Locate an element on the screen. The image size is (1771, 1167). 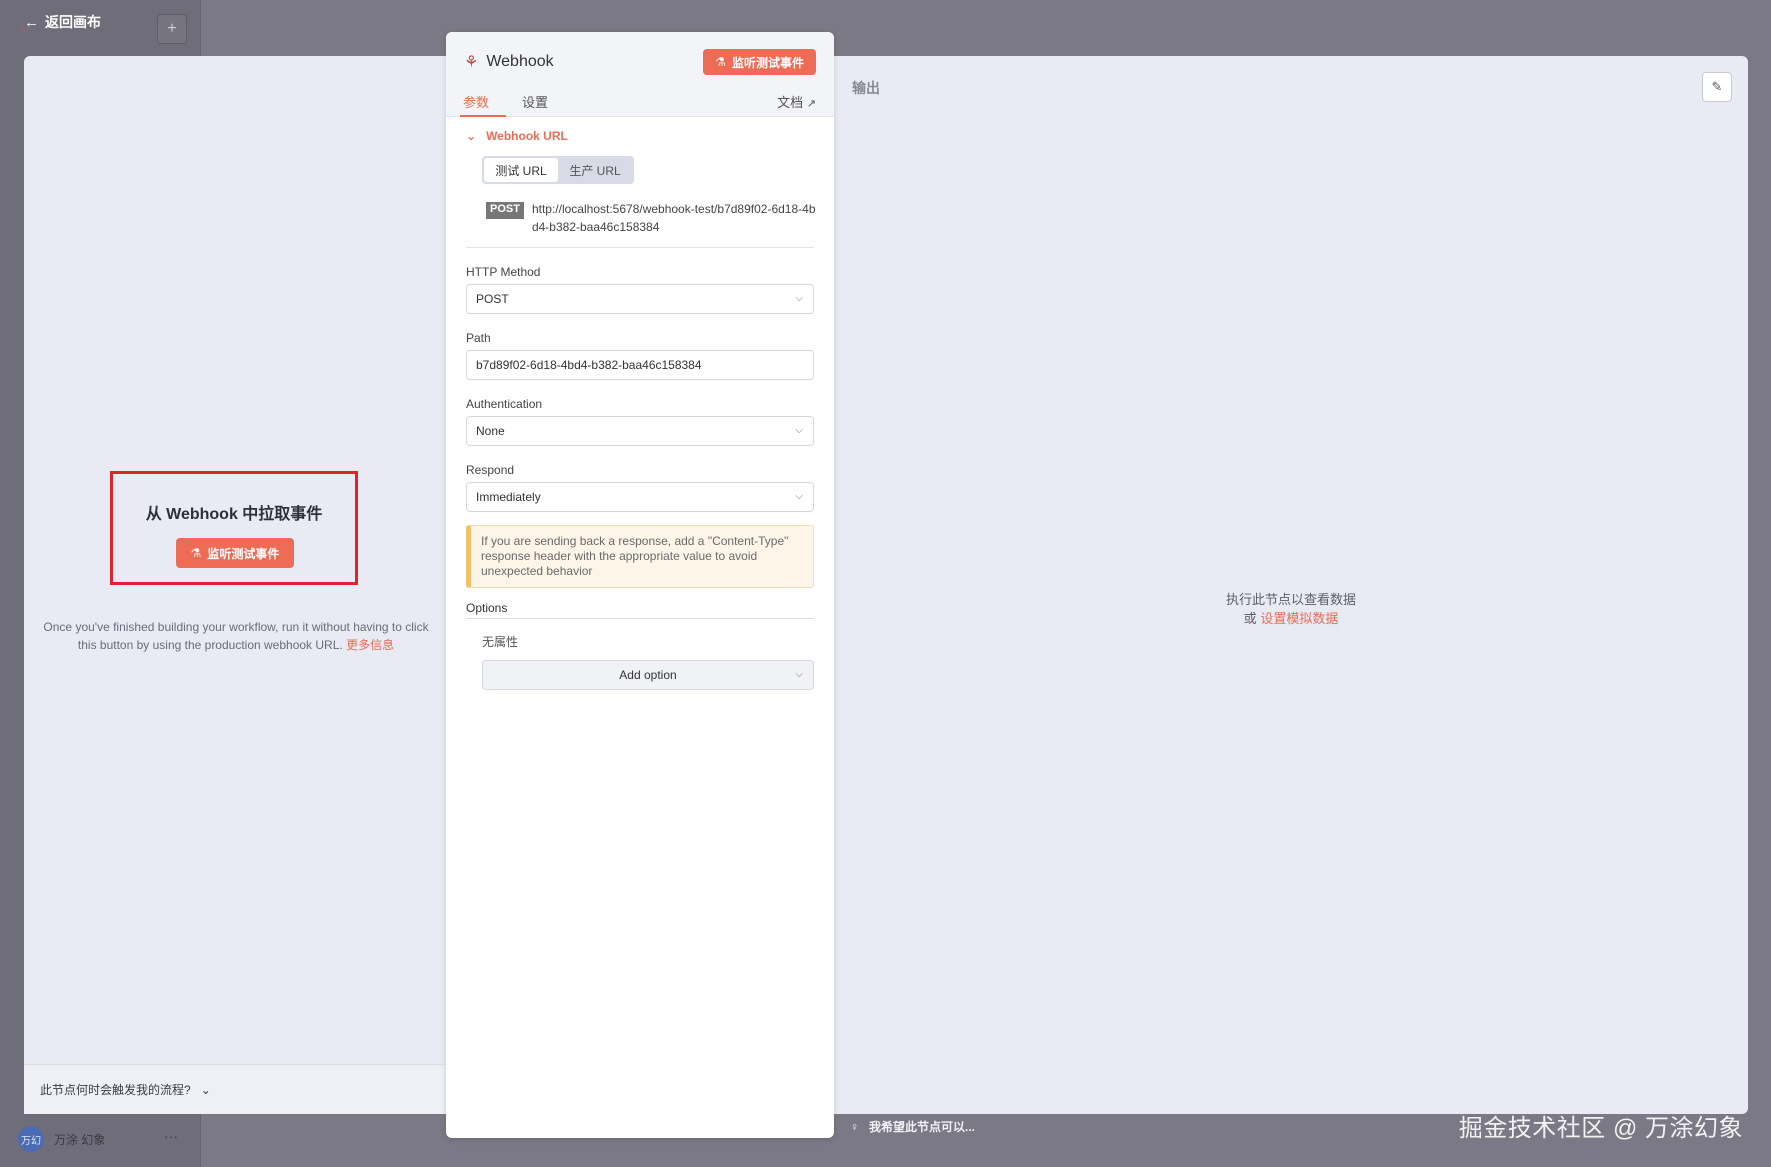
output-empty-state: 执行此节点以查看数据 或 设置模拟数据 is located at coordinates (1291, 609).